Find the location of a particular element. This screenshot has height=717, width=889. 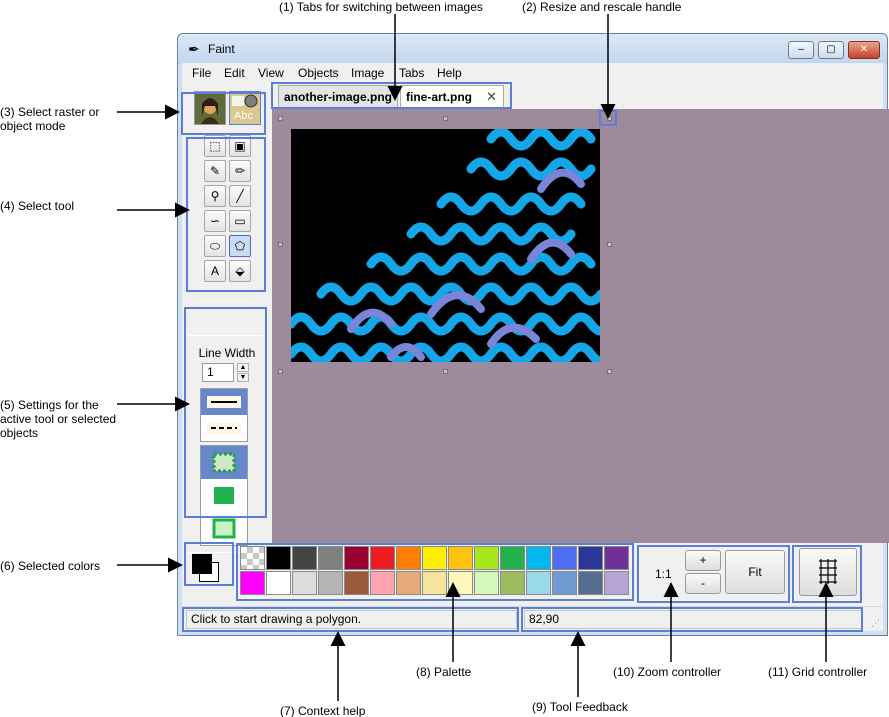

image-canvas is located at coordinates (445, 245).